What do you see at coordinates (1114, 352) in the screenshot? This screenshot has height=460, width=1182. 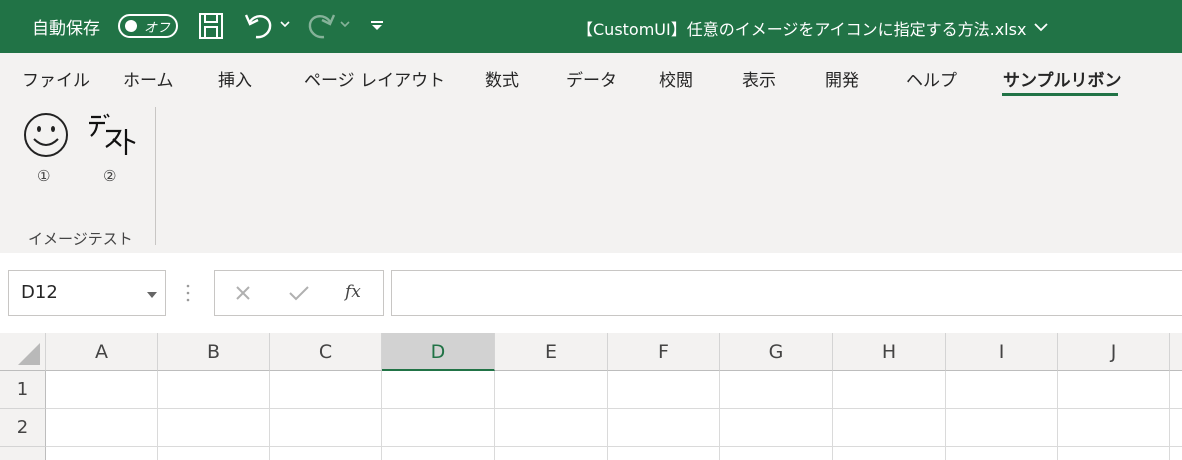 I see `column-header-j: J` at bounding box center [1114, 352].